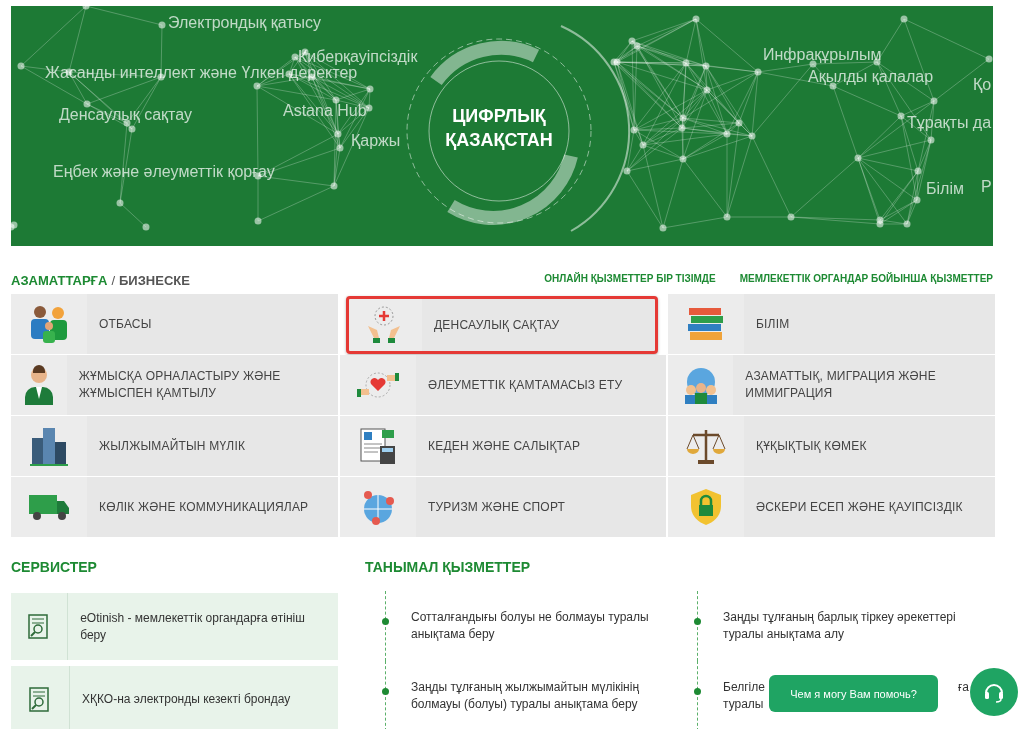 The width and height of the screenshot is (1024, 729). Describe the element at coordinates (524, 704) in the screenshot. I see `service-link: болмауы (болуы) туралы анықтама беру` at that location.